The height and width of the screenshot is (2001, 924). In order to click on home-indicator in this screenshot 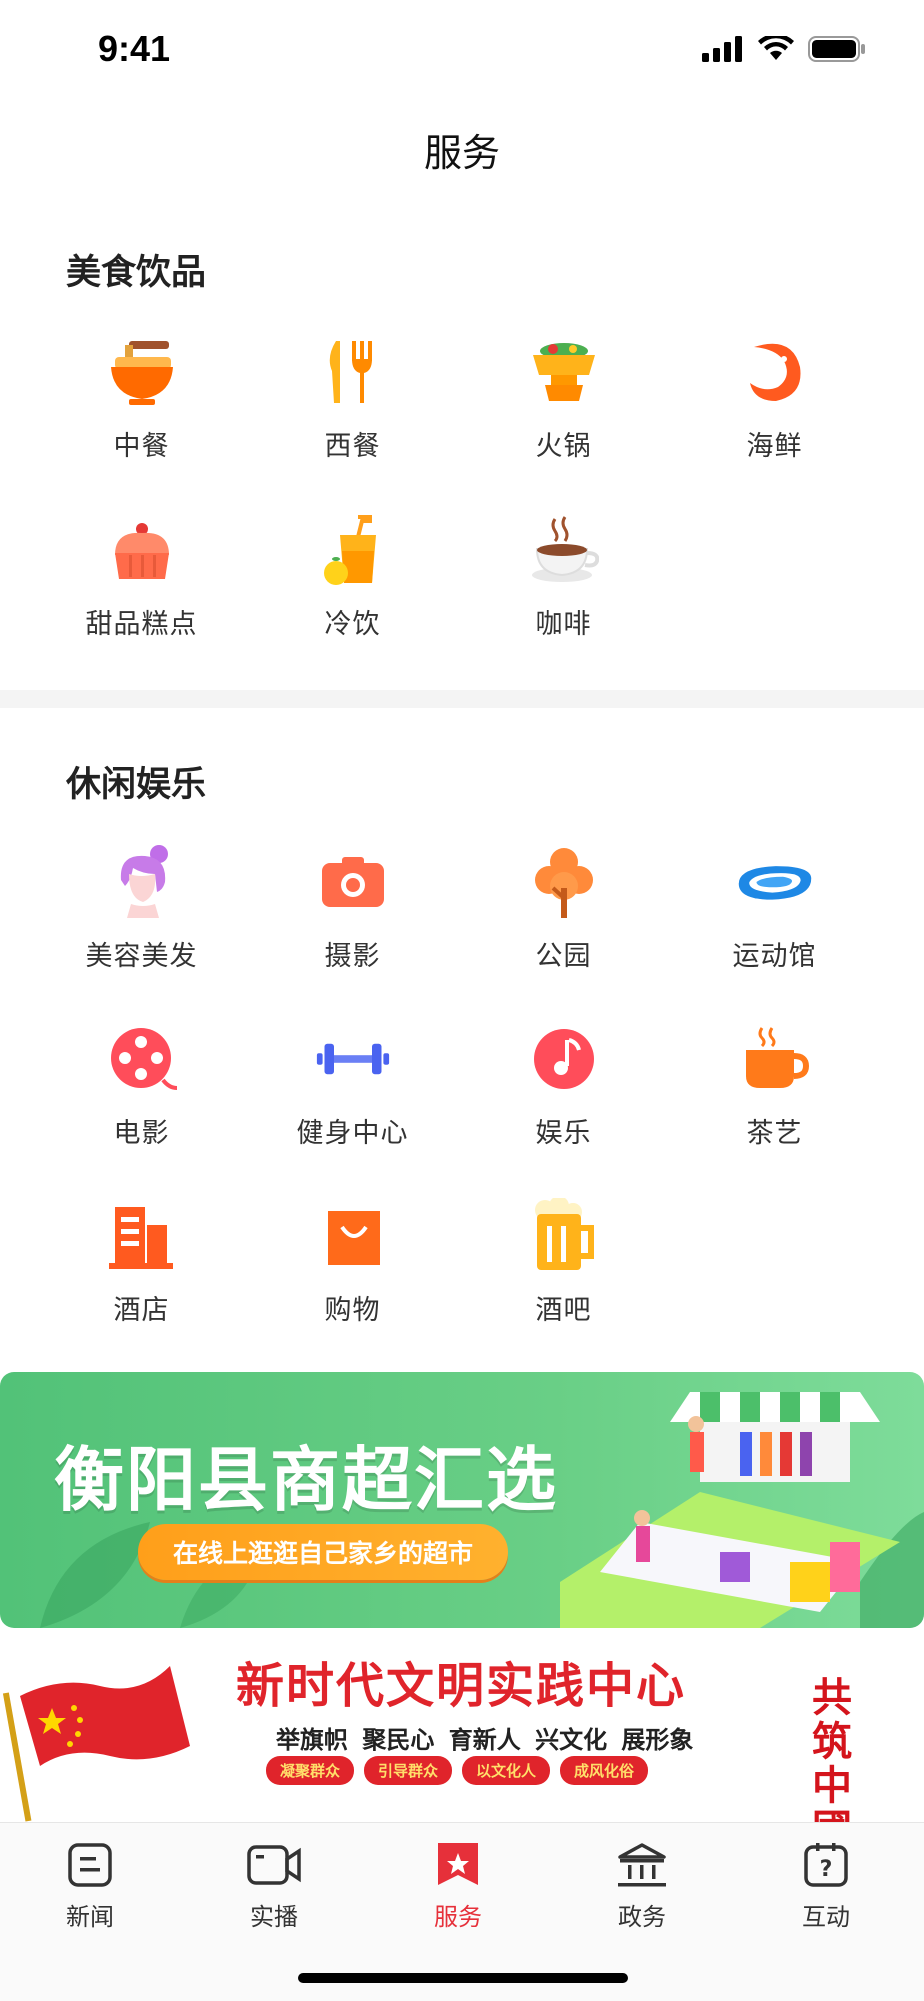, I will do `click(463, 1978)`.